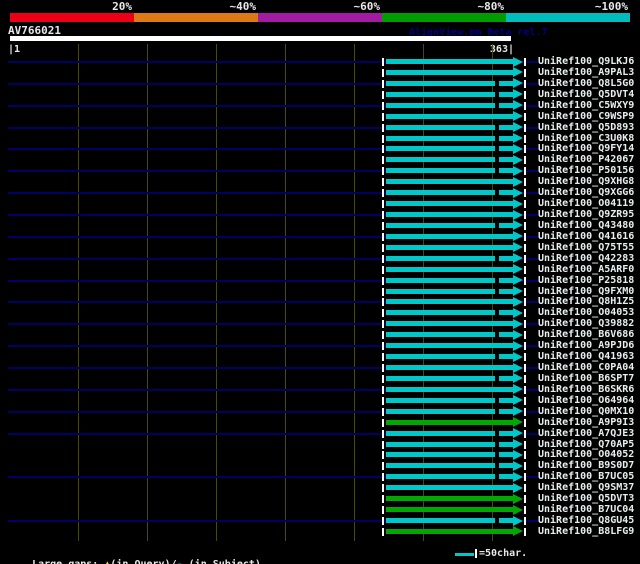 Image resolution: width=640 pixels, height=564 pixels. I want to click on hit-id-label: UniRef100_P25818, so click(586, 280).